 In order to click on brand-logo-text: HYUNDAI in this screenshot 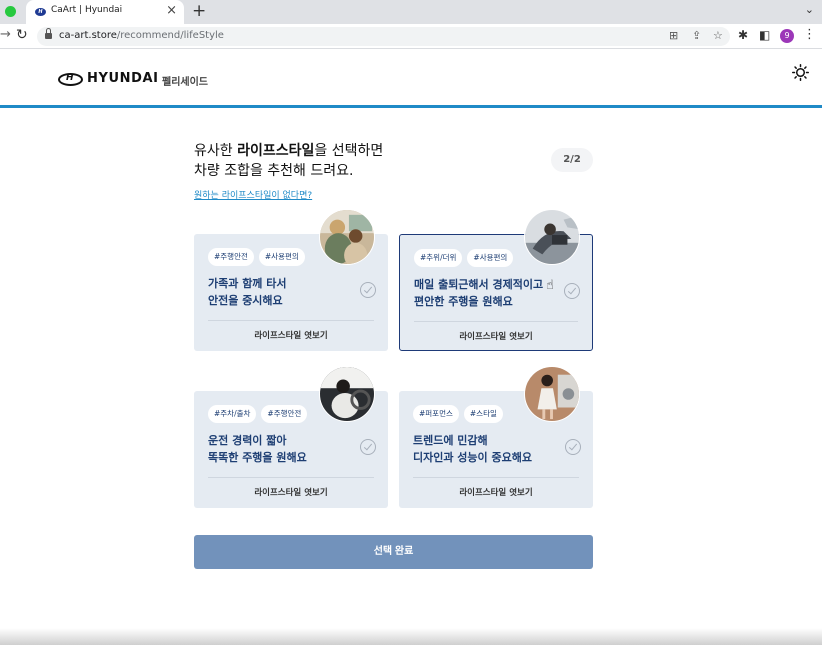, I will do `click(123, 78)`.